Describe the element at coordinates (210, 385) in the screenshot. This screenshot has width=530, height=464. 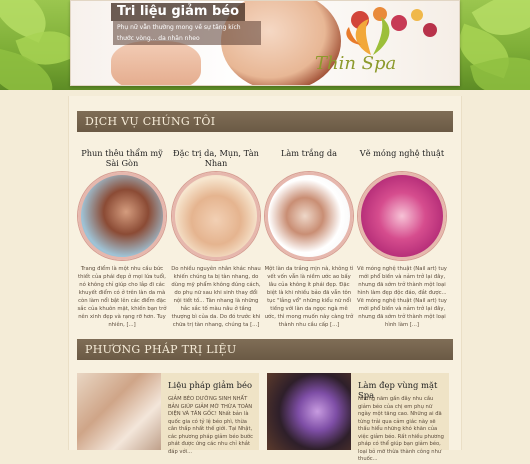
I see `method-title: Liệu pháp giảm béo` at that location.